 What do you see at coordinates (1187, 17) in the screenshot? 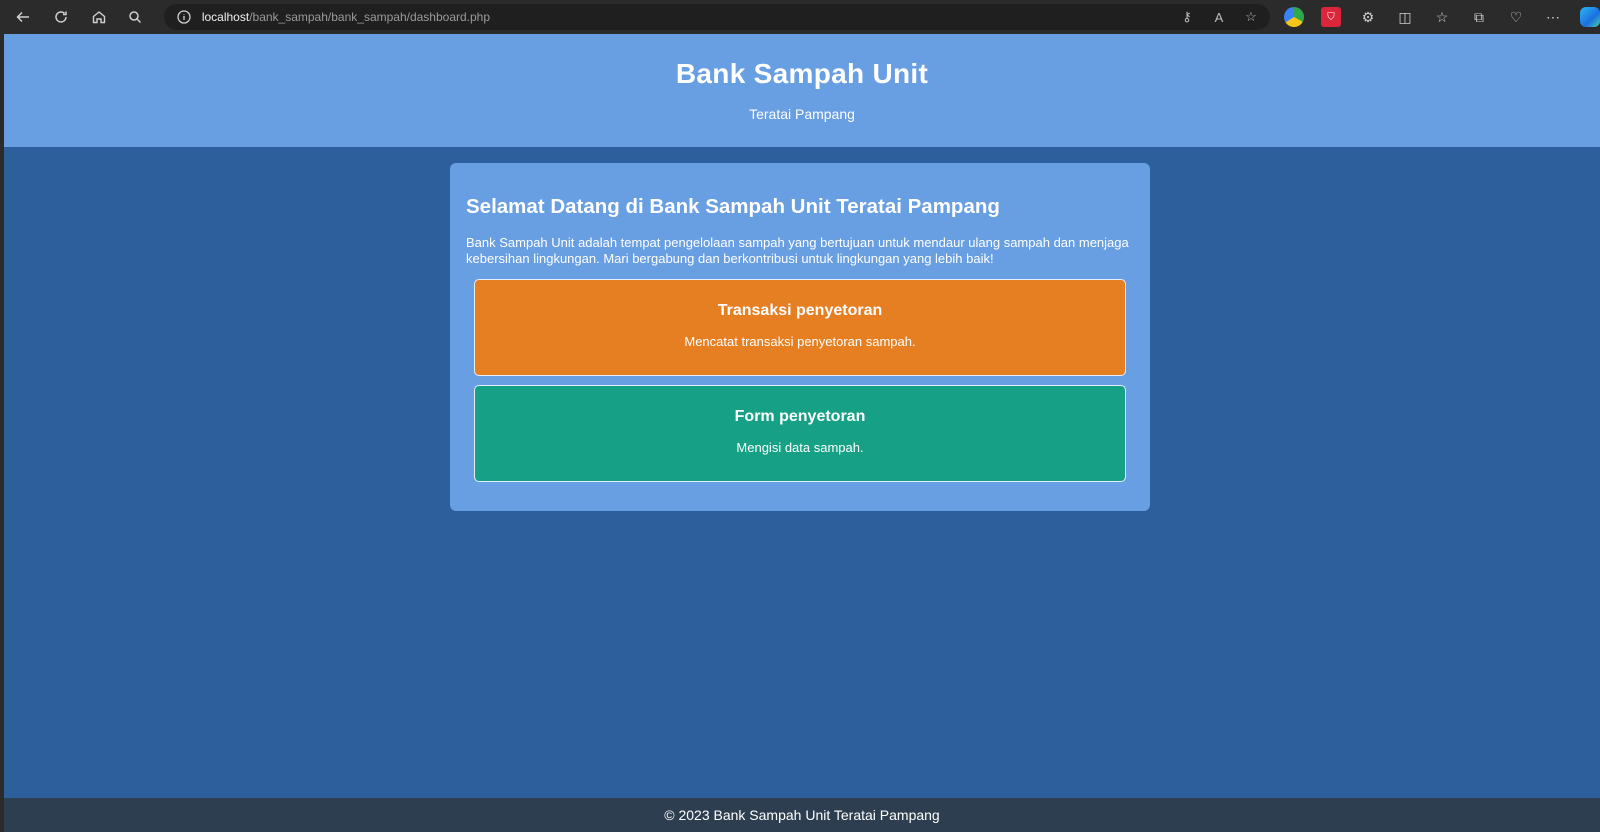
I see `key-icon: ⚷` at bounding box center [1187, 17].